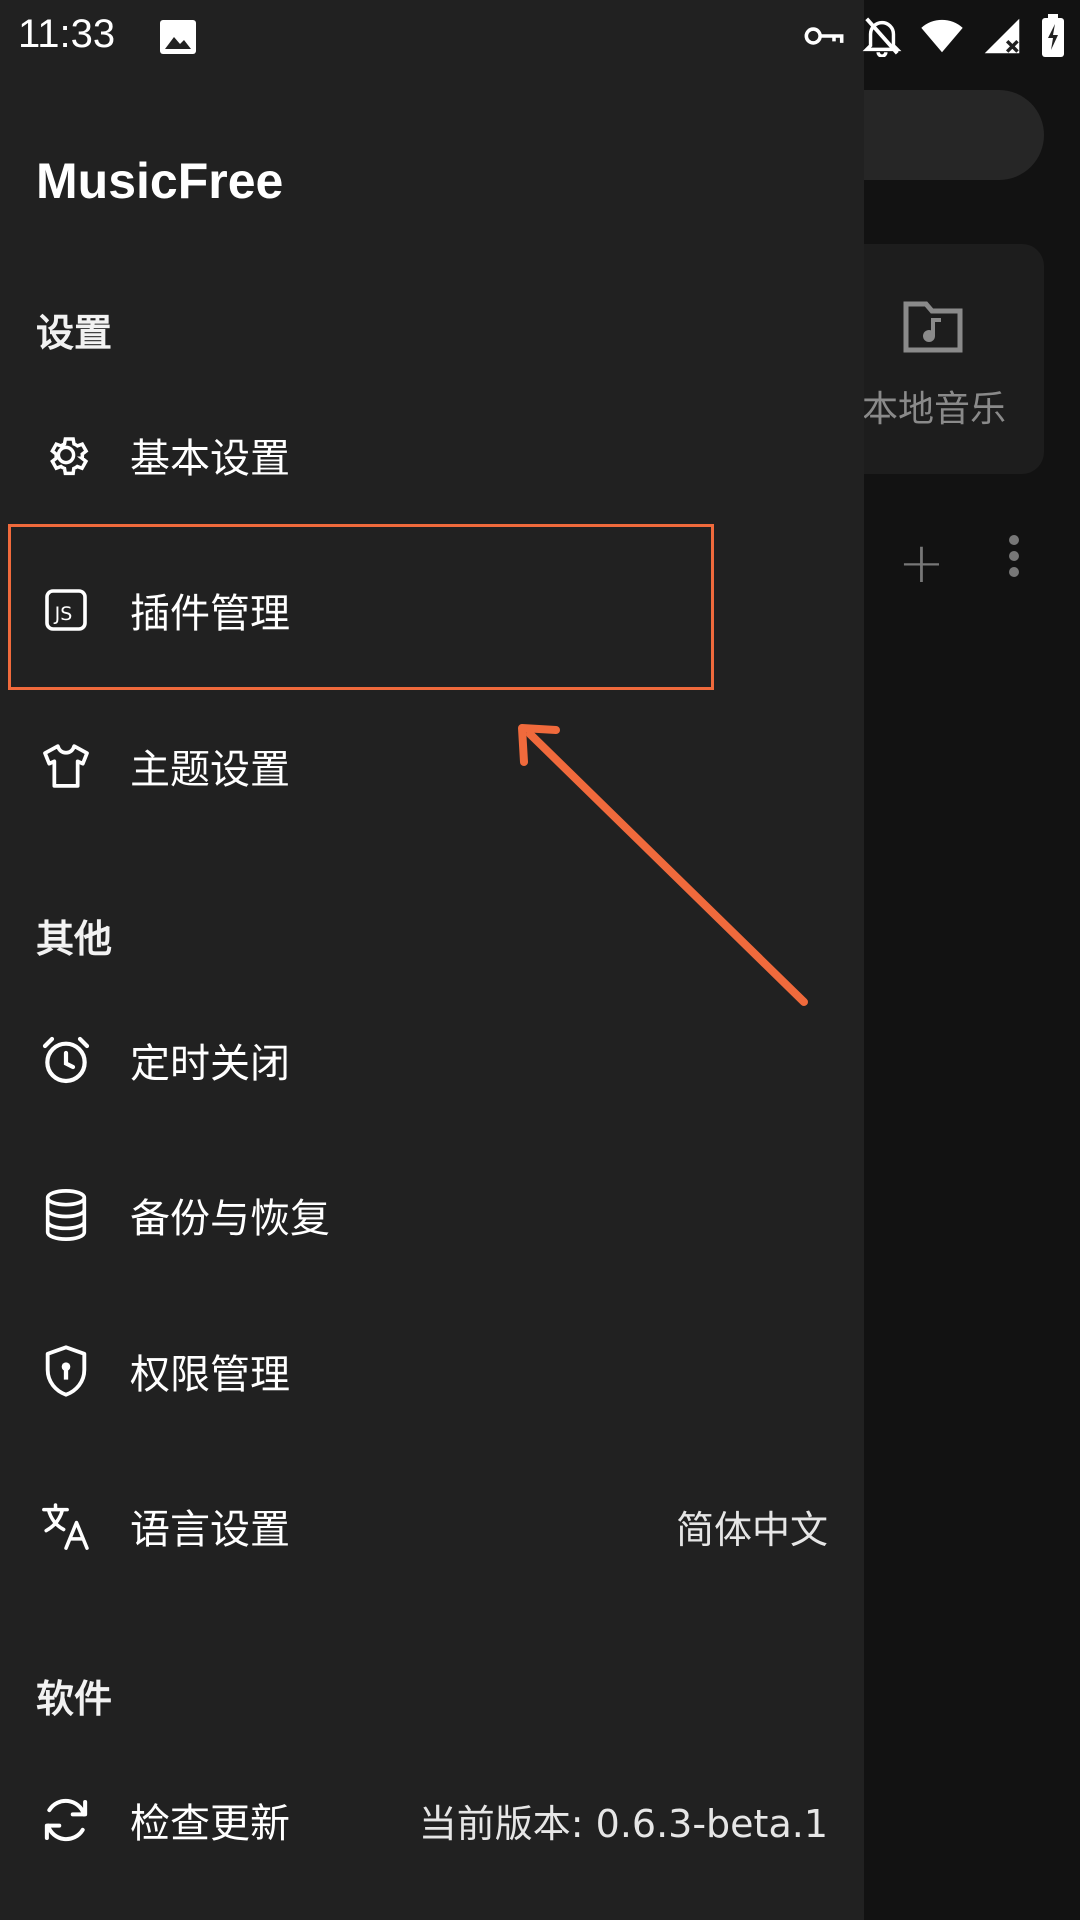 This screenshot has height=1920, width=1080. What do you see at coordinates (934, 409) in the screenshot?
I see `local-music-label: 本地音乐` at bounding box center [934, 409].